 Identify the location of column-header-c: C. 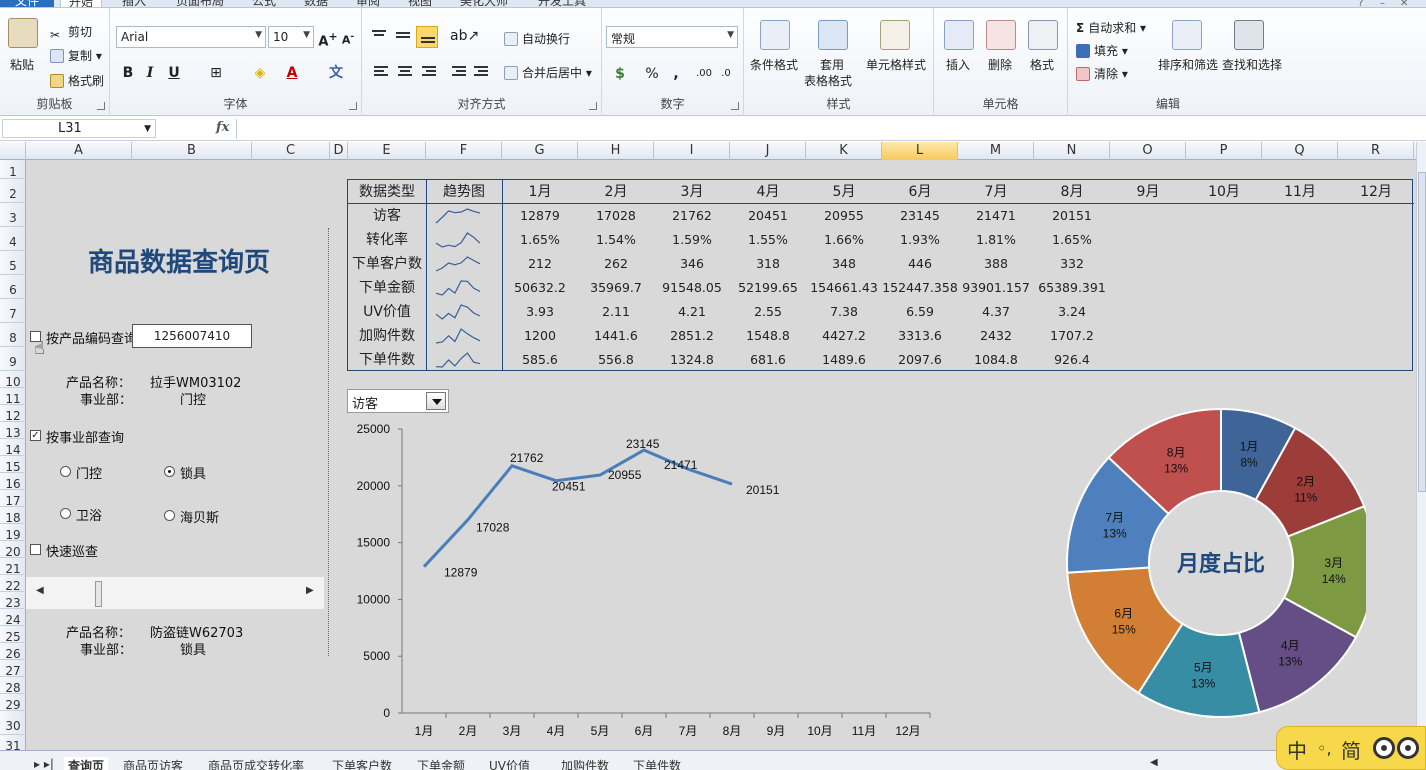
(291, 151).